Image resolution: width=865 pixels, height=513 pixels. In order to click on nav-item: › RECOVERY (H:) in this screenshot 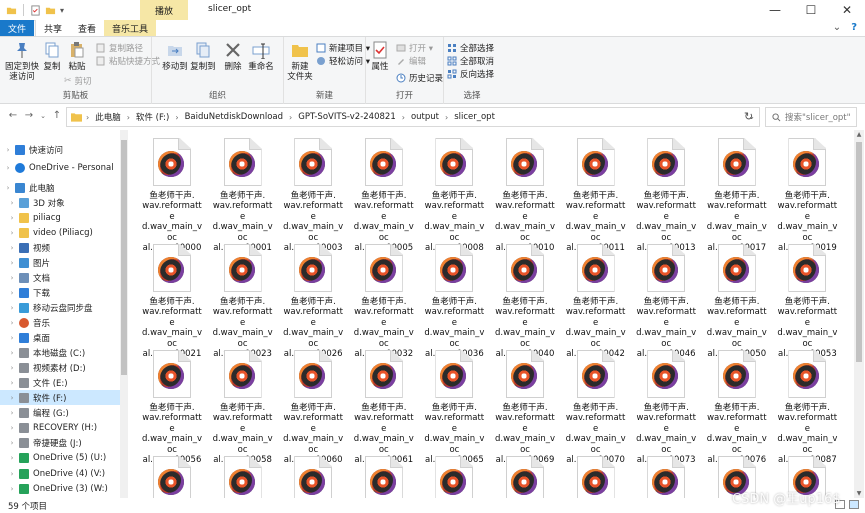, I will do `click(60, 427)`.